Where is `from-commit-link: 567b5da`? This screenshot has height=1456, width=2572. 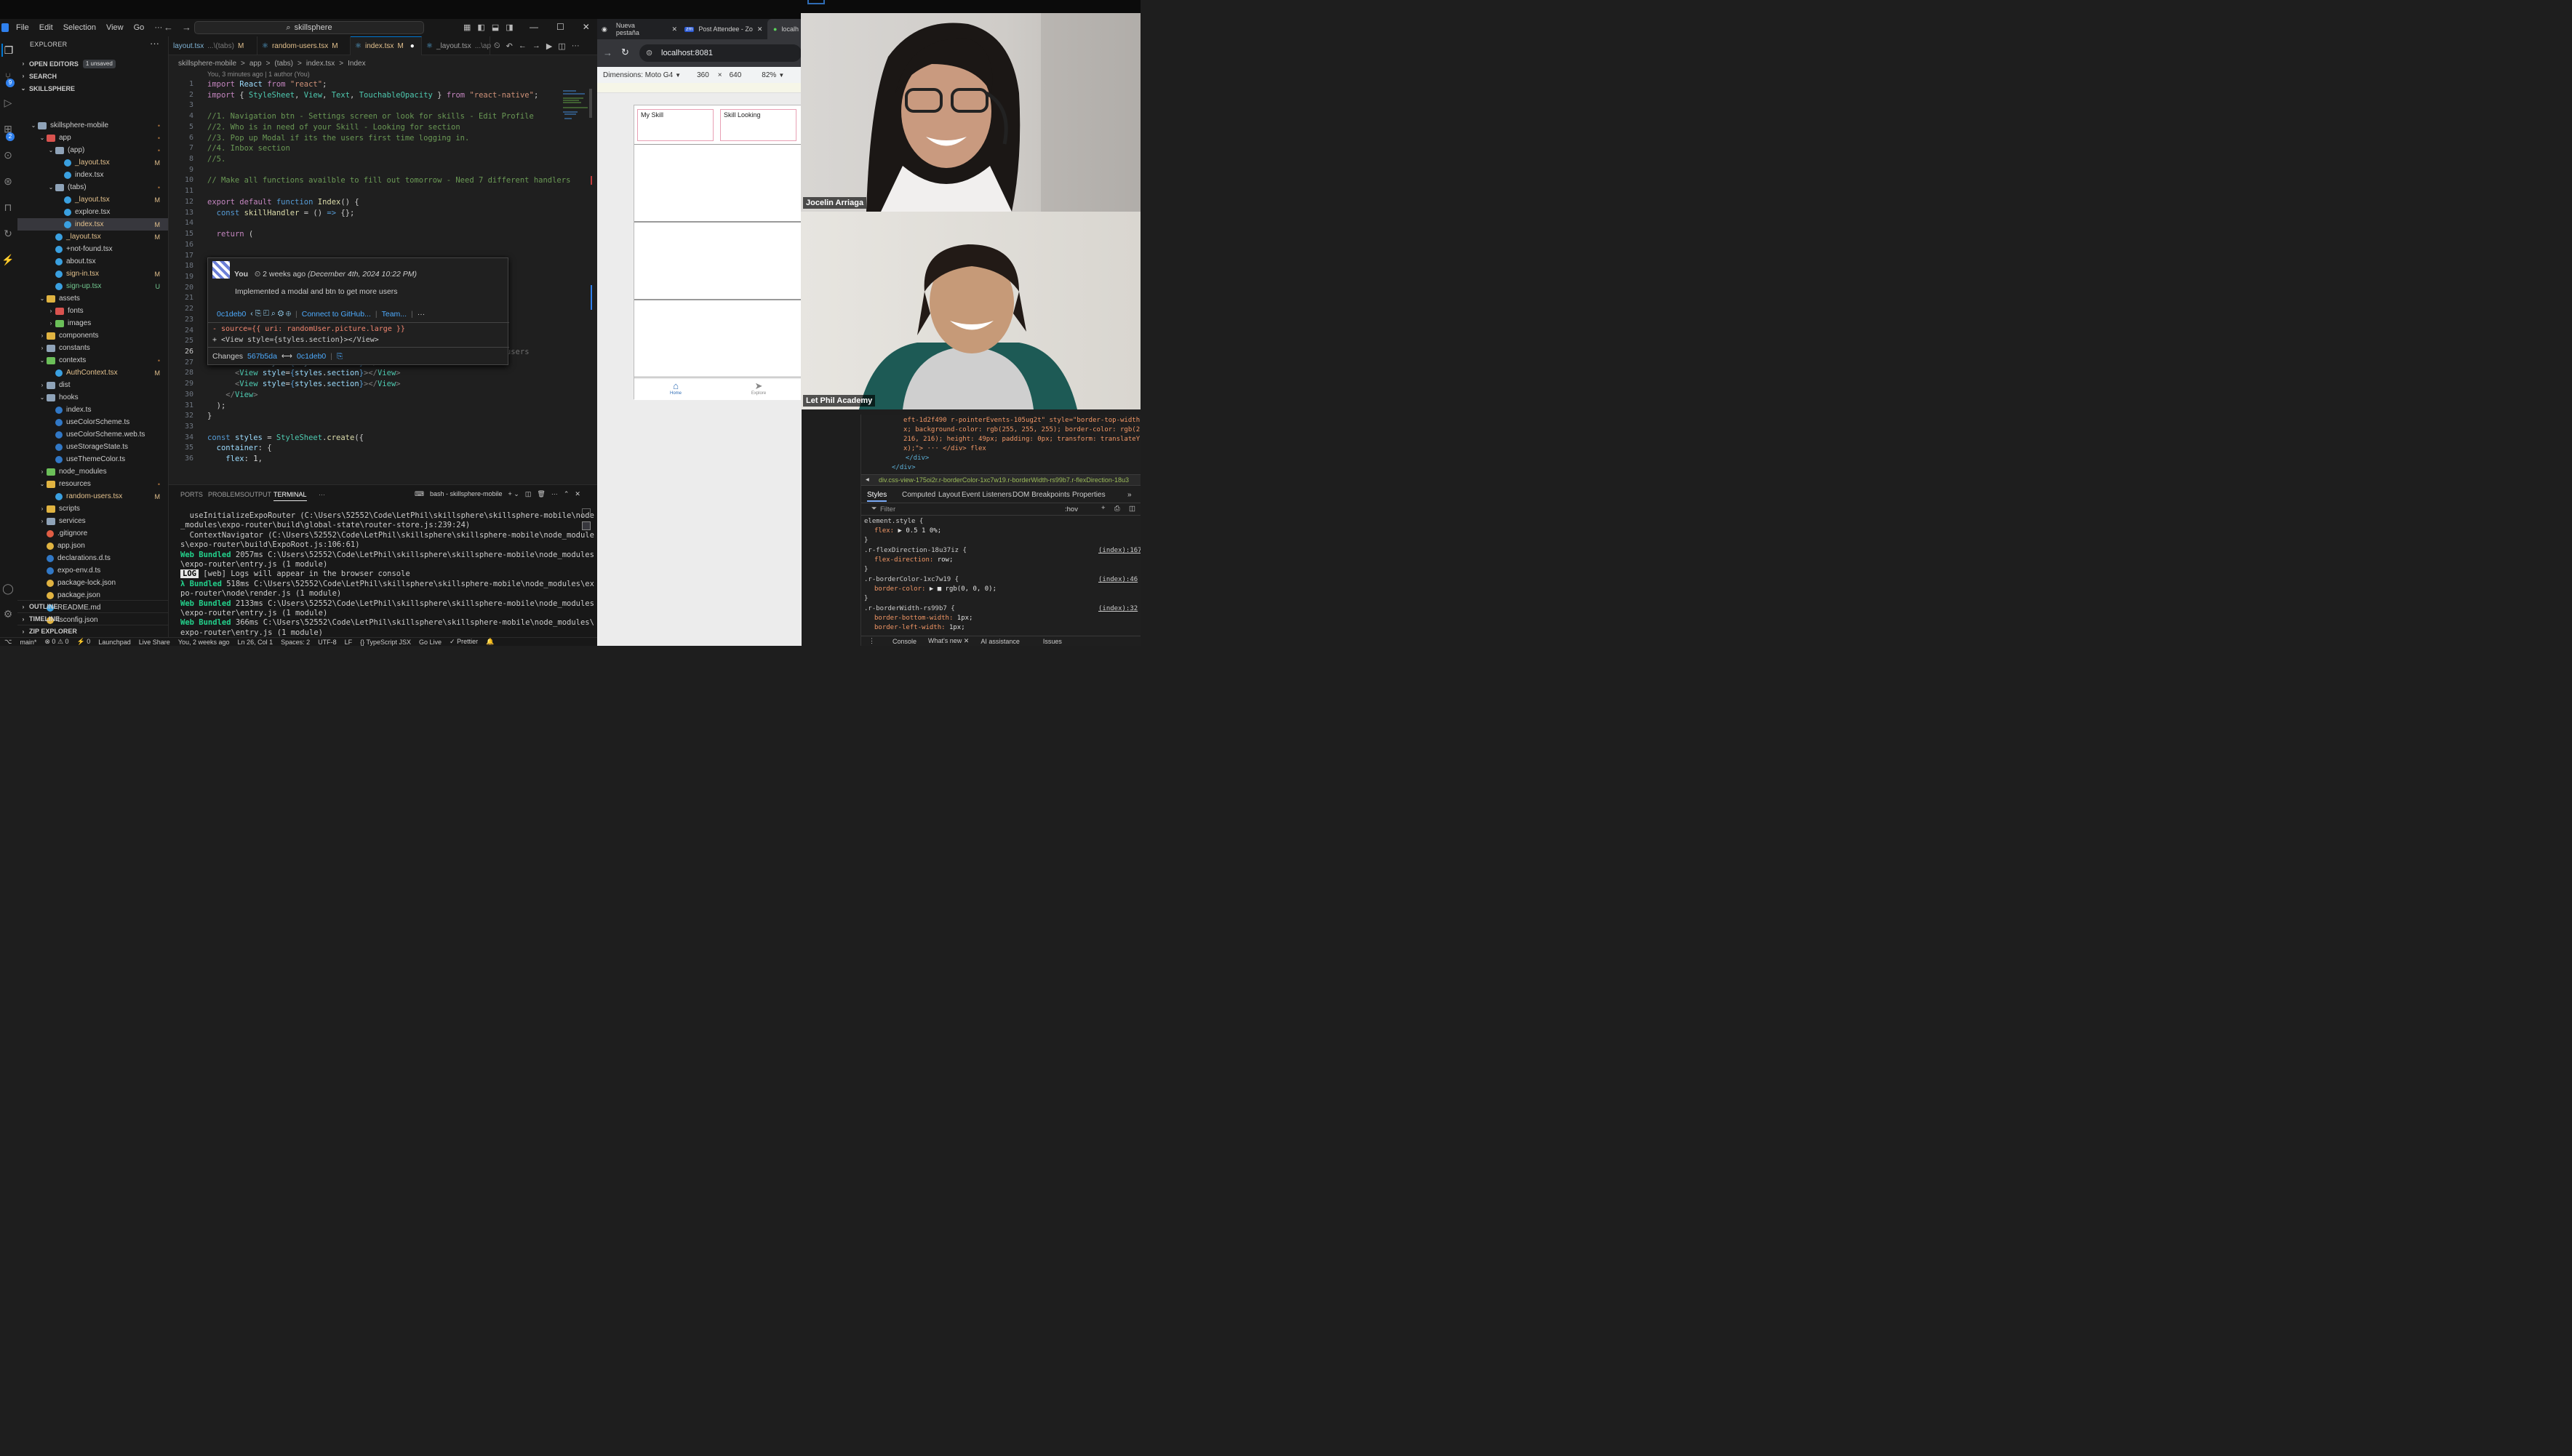 from-commit-link: 567b5da is located at coordinates (262, 356).